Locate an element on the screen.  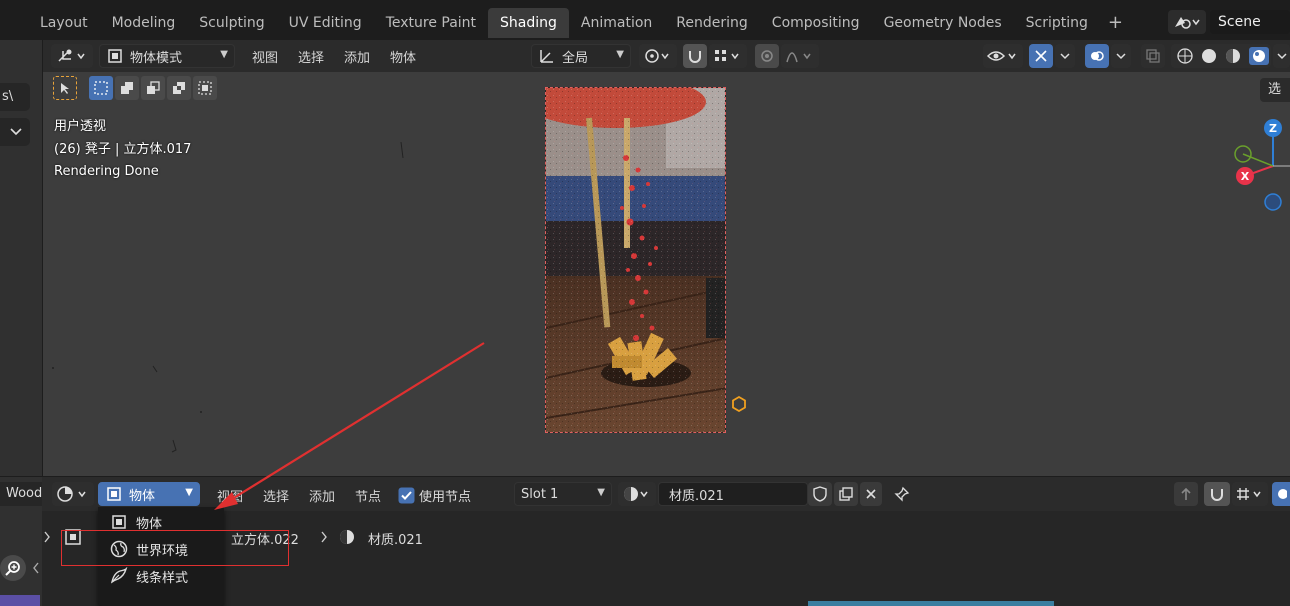
properties-strip: s\ is located at coordinates (21, 258).